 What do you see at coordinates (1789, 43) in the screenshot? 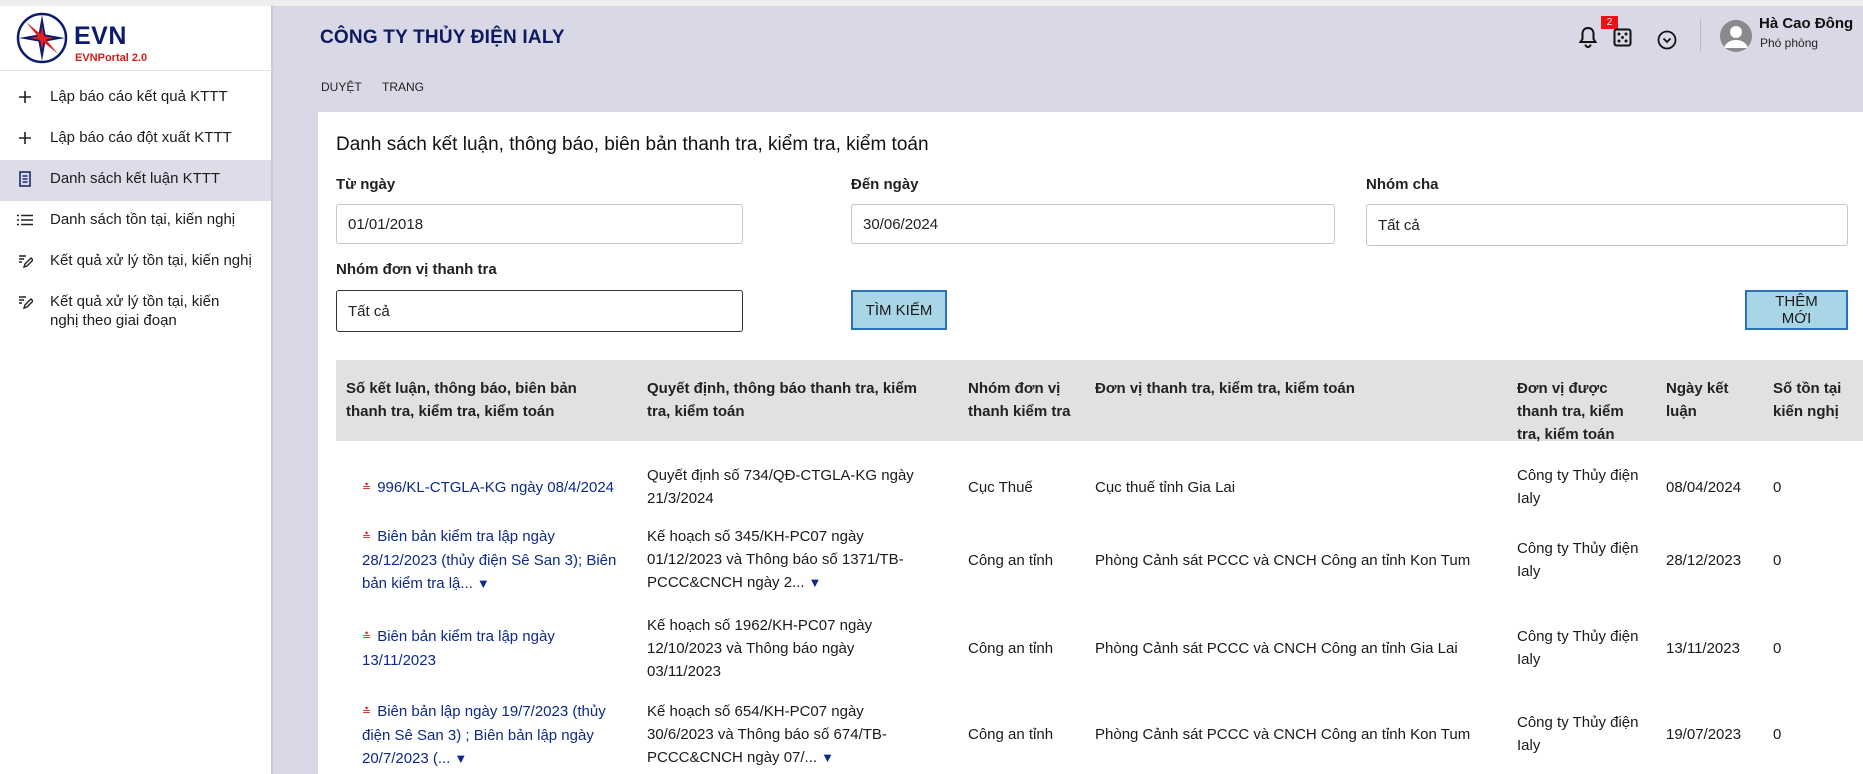
I see `user-role: Phó phòng` at bounding box center [1789, 43].